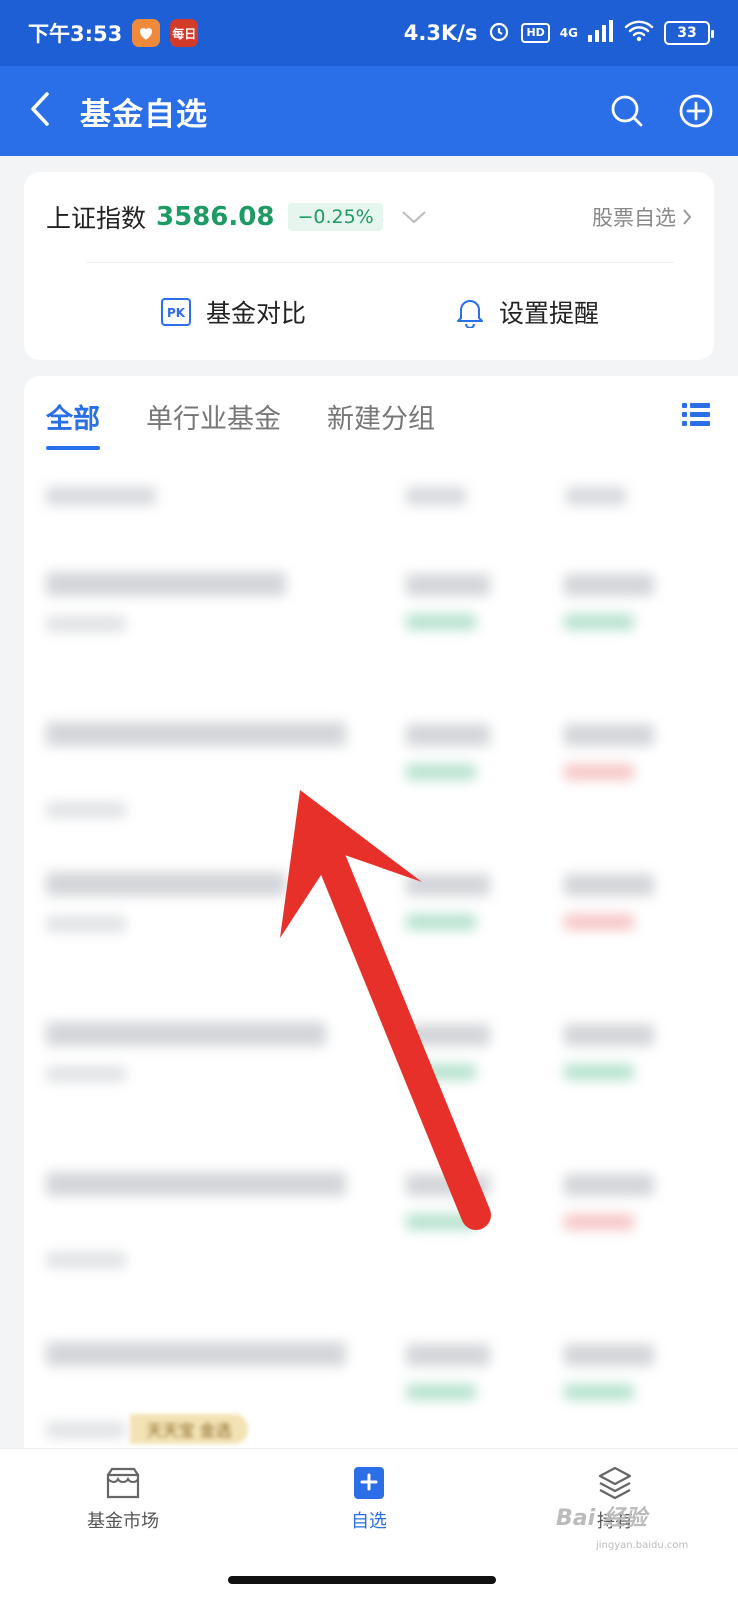 This screenshot has height=1600, width=738. I want to click on set-reminder-button: 设置提醒, so click(527, 311).